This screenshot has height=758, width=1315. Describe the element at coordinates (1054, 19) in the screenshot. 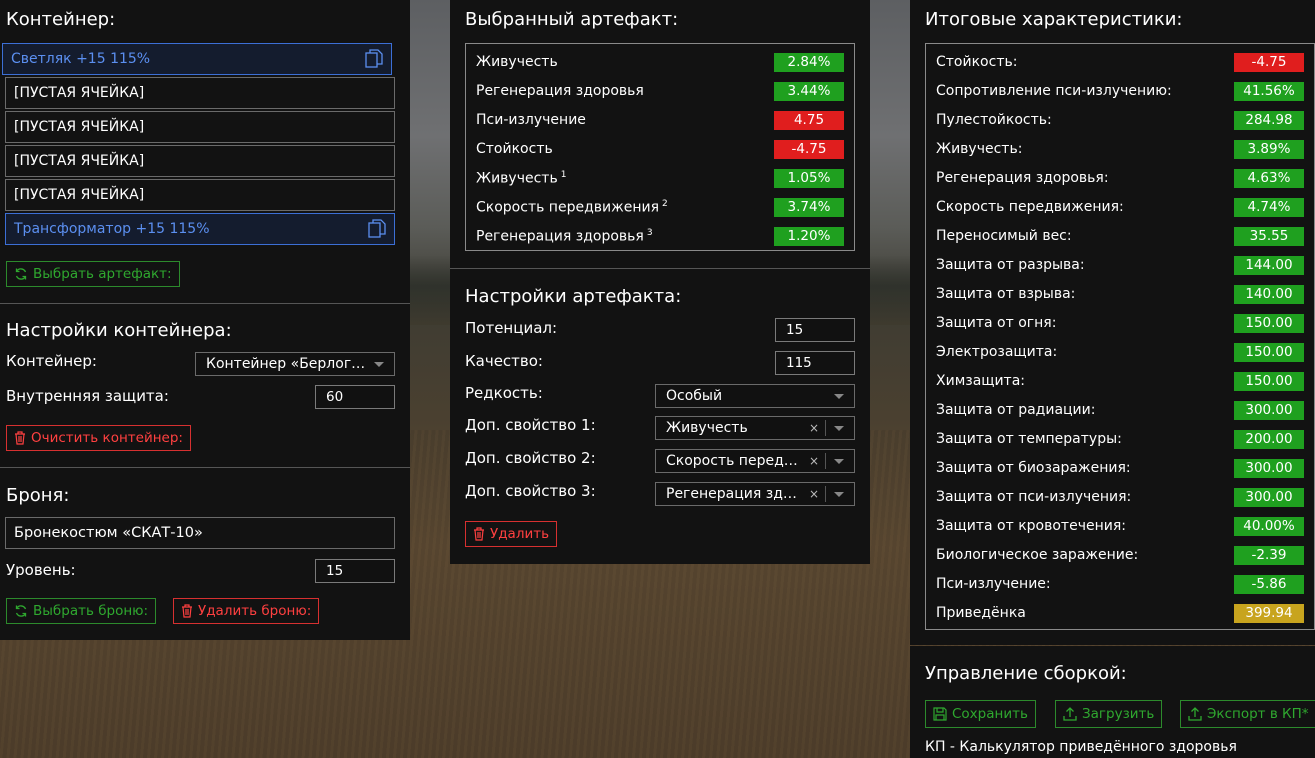

I see `totals-title: Итоговые характеристики:` at that location.